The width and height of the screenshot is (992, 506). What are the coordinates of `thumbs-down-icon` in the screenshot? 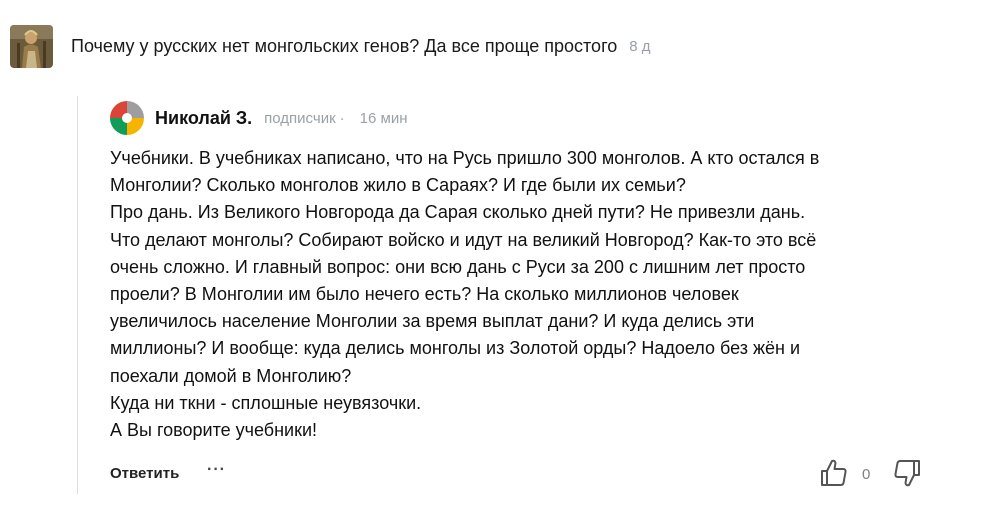 It's located at (907, 473).